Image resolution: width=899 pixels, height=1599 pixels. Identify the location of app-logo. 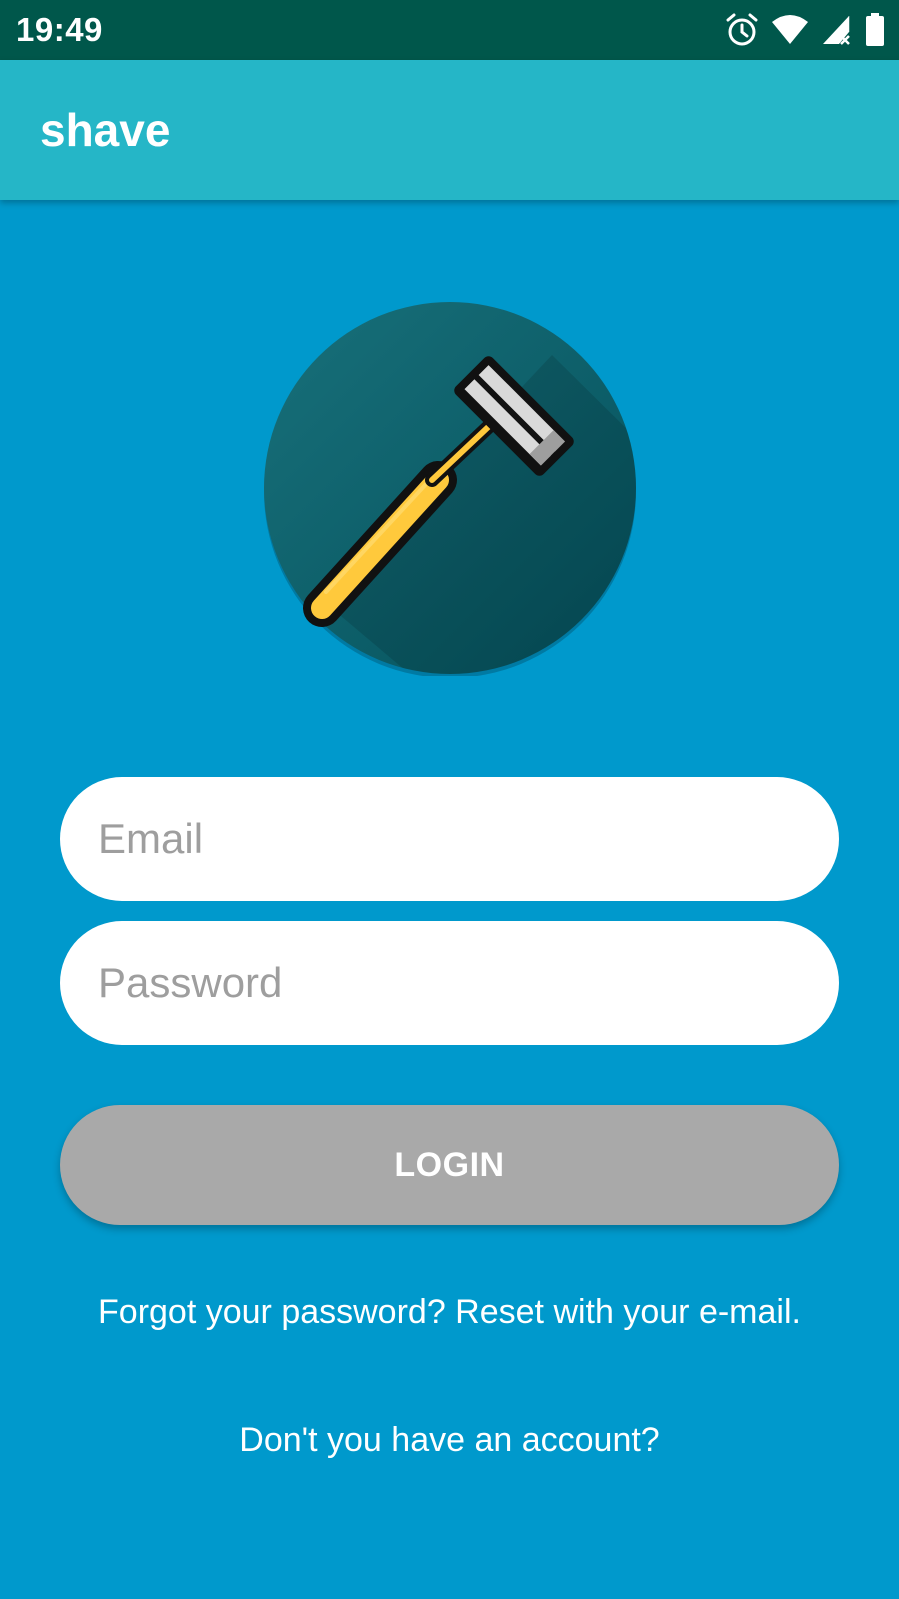
(450, 489).